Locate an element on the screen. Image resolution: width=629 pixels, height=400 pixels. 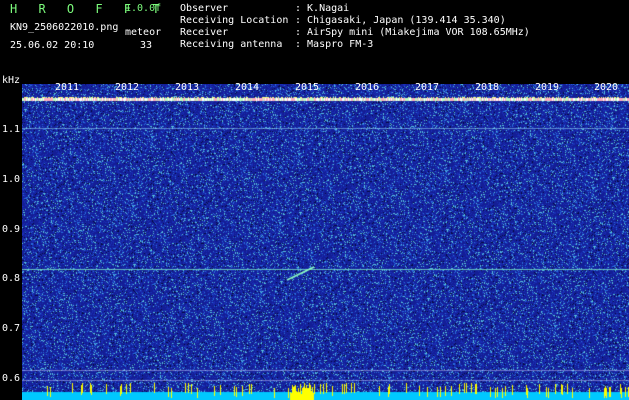
year-label: 2014 is located at coordinates (247, 87).